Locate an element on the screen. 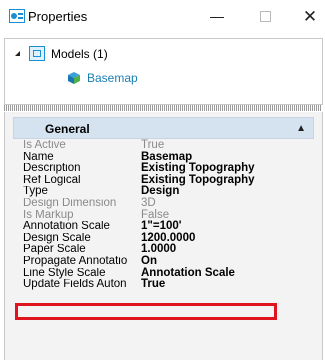 This screenshot has height=360, width=325. property-row: Annotation Scale 1"=100' is located at coordinates (149, 227).